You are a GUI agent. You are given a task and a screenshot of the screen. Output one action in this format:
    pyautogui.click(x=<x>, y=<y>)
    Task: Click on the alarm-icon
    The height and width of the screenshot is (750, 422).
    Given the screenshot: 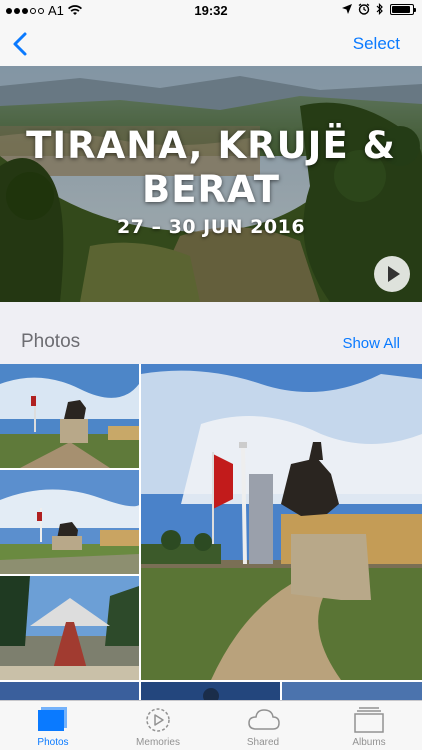 What is the action you would take?
    pyautogui.click(x=364, y=9)
    